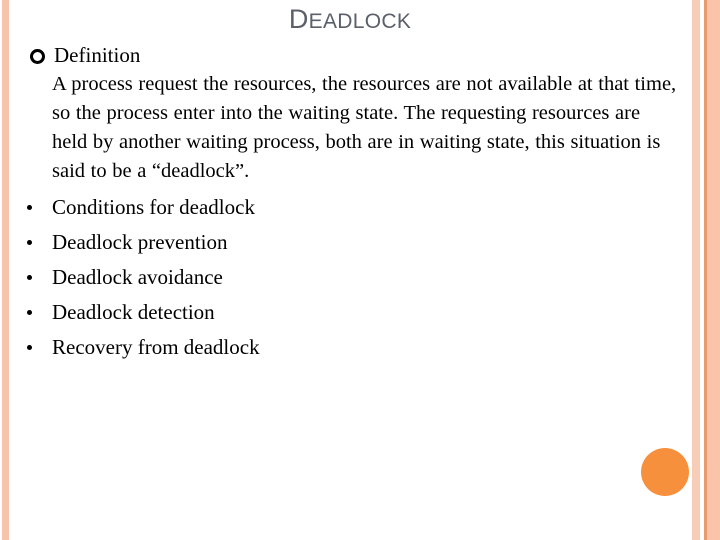  I want to click on definition-heading: Definition, so click(97, 55).